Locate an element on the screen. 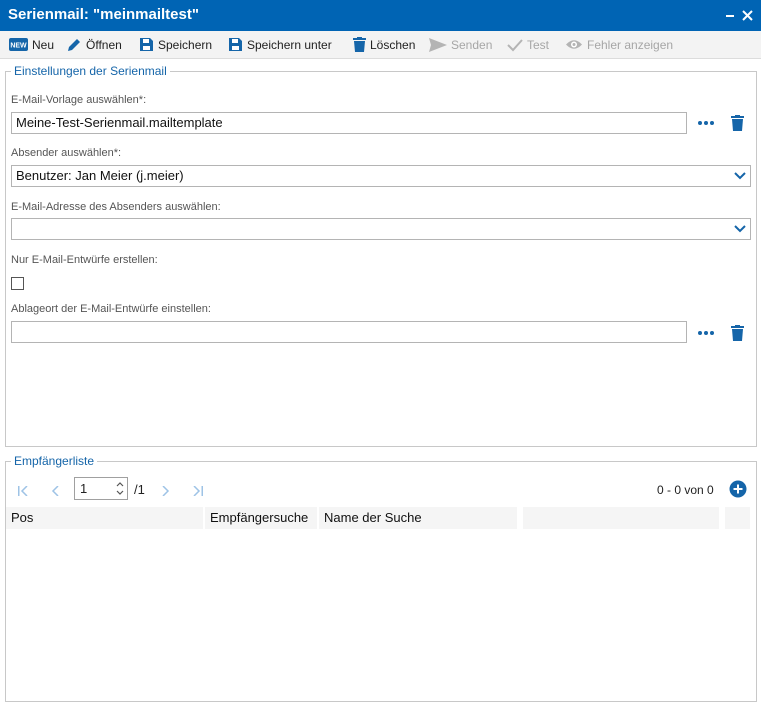  settings-legend: Einstellungen der Serienmail is located at coordinates (90, 71).